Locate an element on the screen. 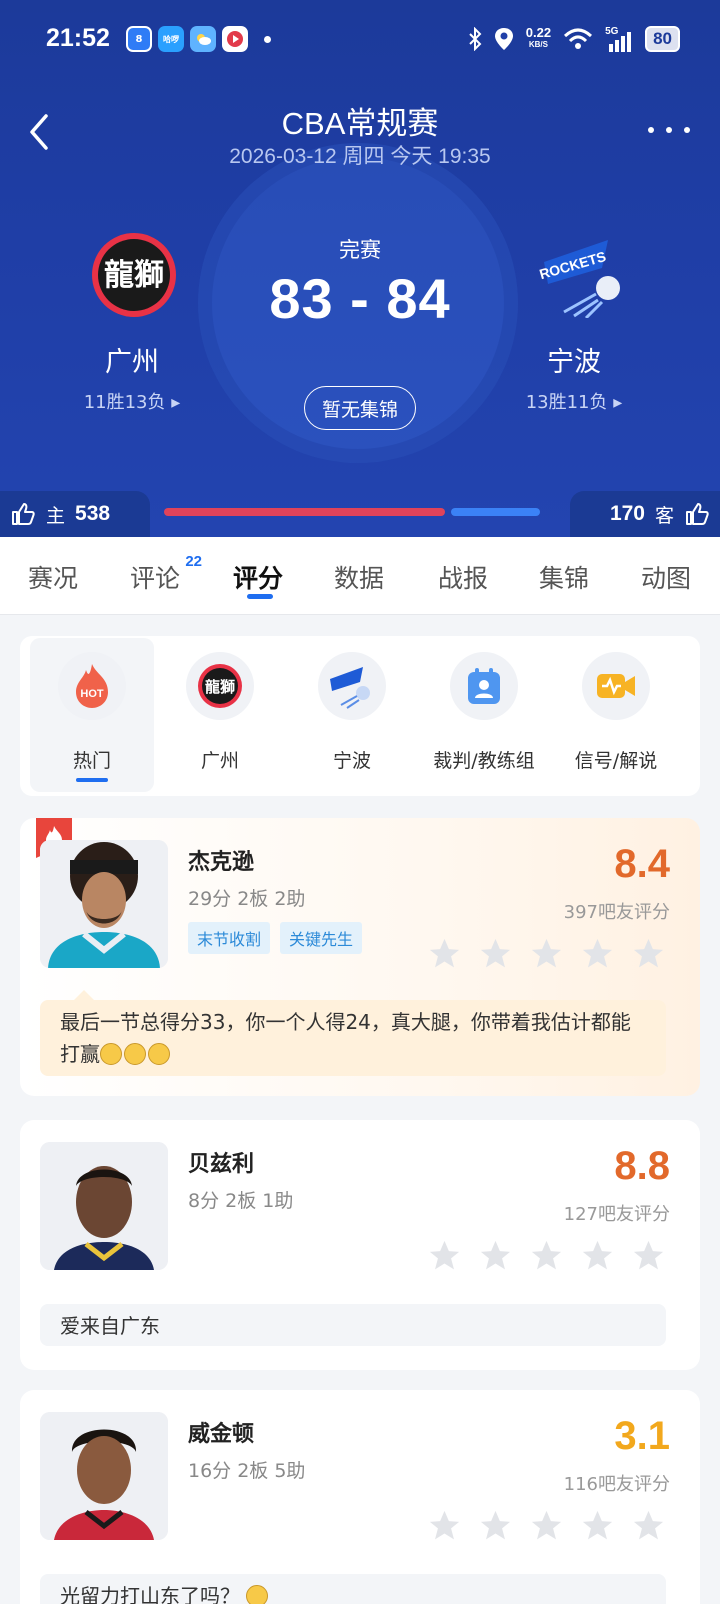  home-like-button: 主 538 is located at coordinates (75, 514).